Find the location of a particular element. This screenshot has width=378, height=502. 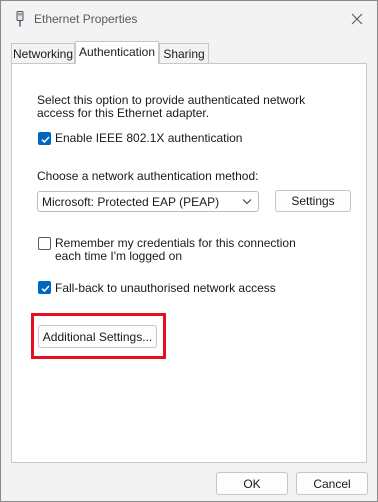

remember-credentials-checkbox is located at coordinates (44, 243).